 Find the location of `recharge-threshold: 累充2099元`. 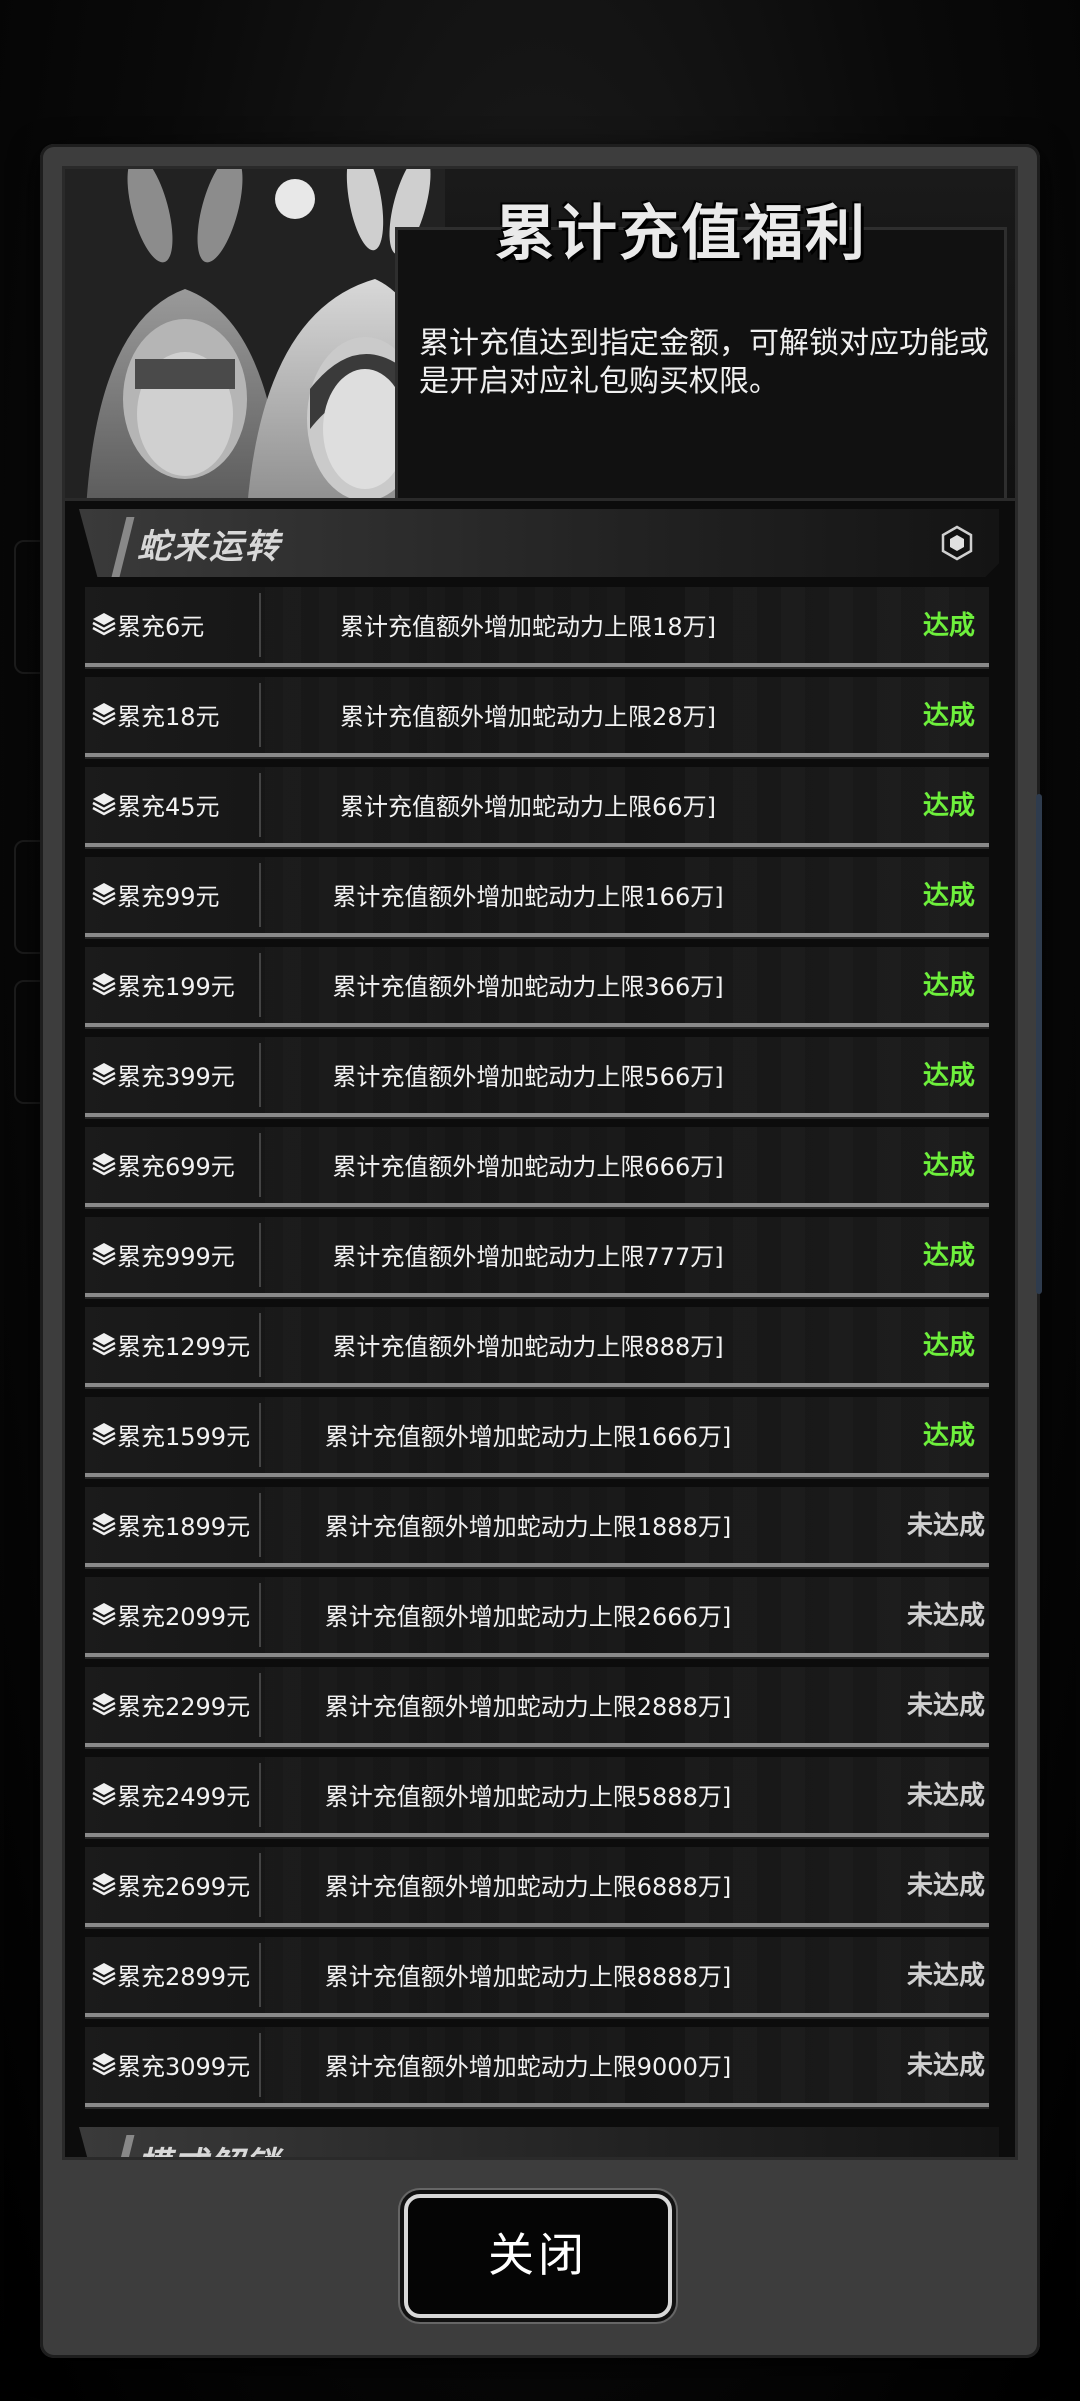

recharge-threshold: 累充2099元 is located at coordinates (184, 1617).